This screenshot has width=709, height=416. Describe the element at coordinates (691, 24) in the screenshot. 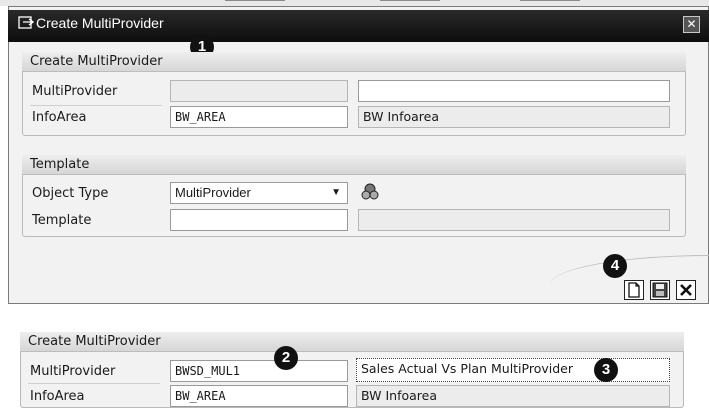

I see `close-icon: ✕` at that location.